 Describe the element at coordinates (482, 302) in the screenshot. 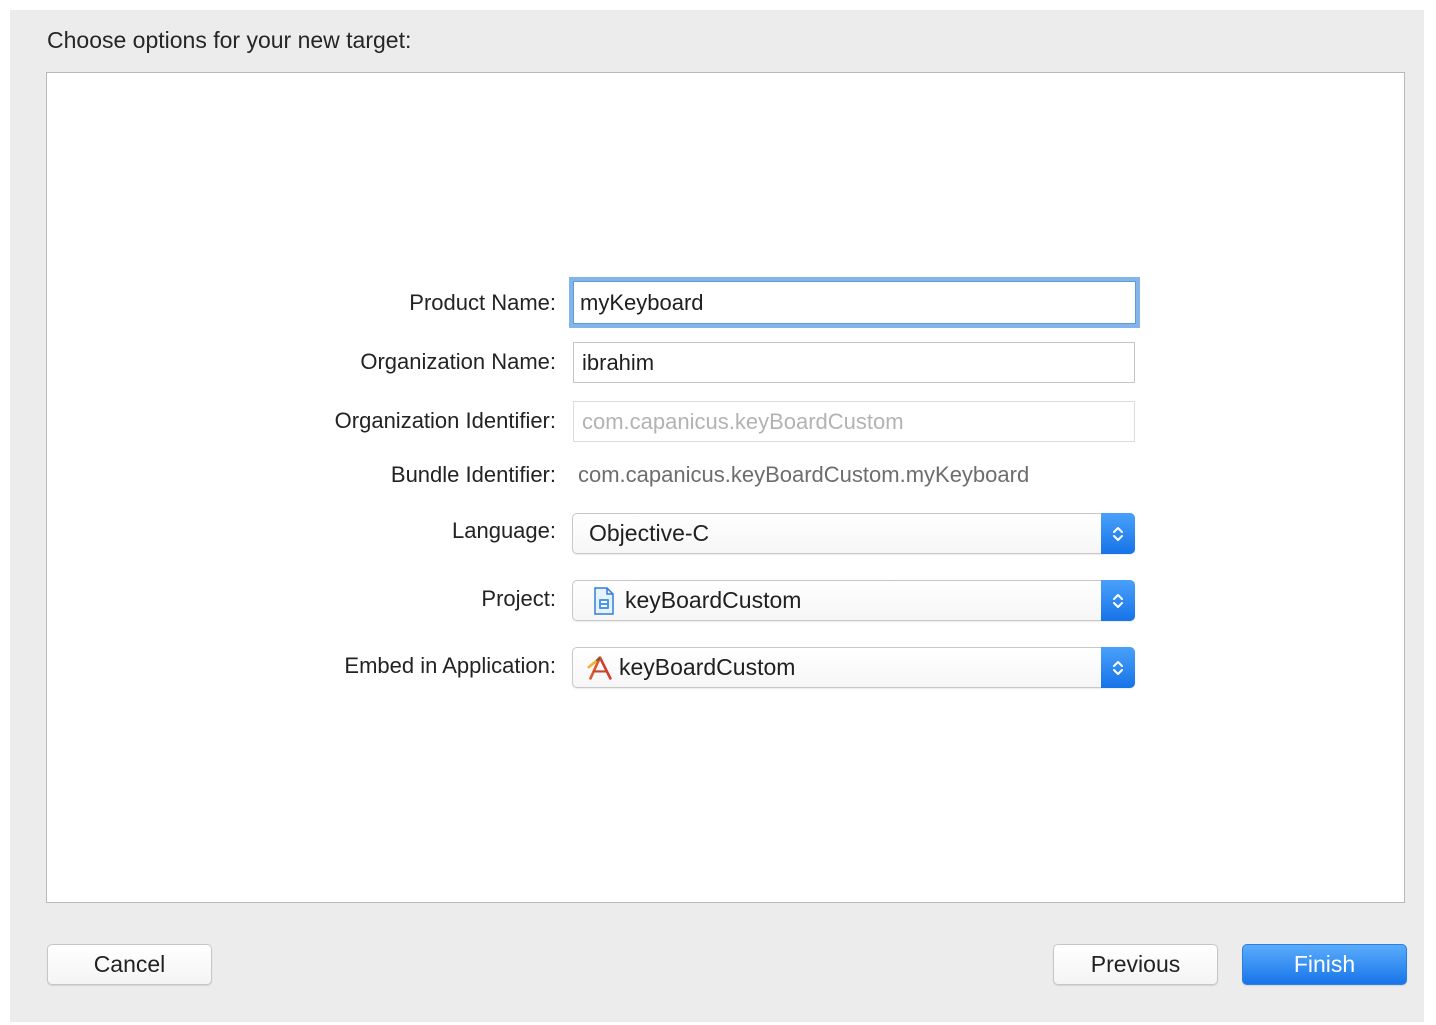

I see `product-name-label: Product Name:` at that location.